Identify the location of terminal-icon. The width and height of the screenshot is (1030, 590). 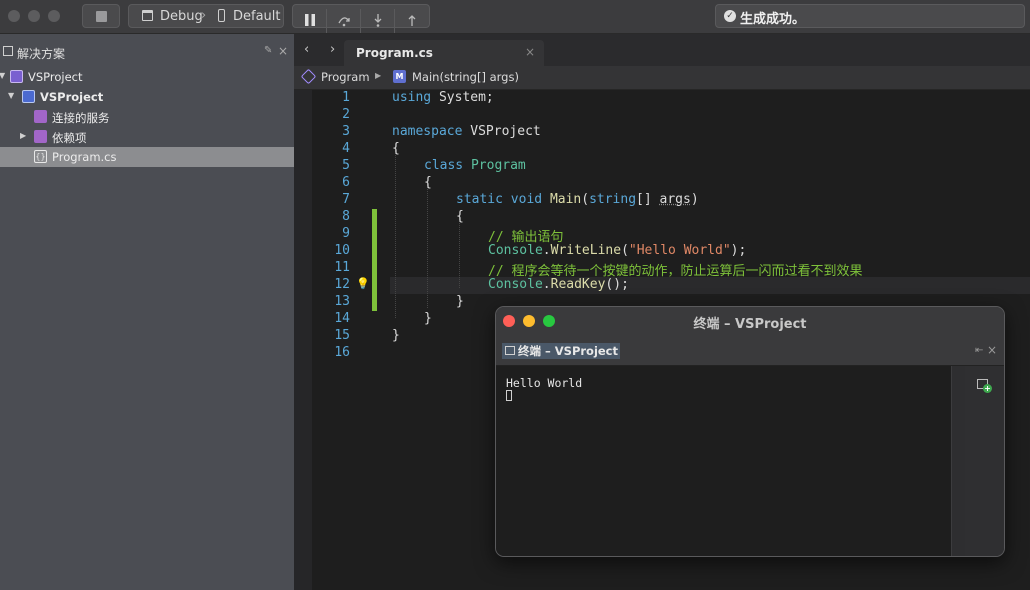
(510, 350).